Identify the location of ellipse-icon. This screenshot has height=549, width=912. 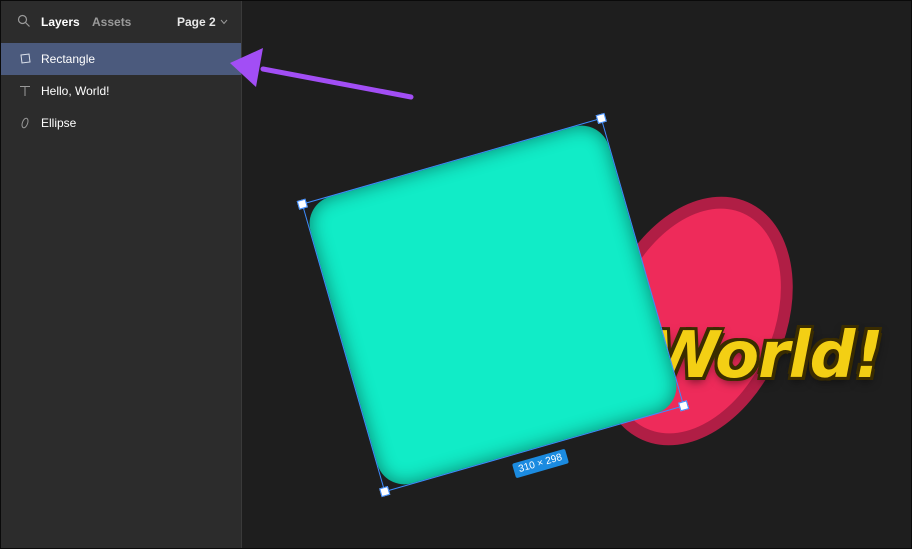
(25, 123).